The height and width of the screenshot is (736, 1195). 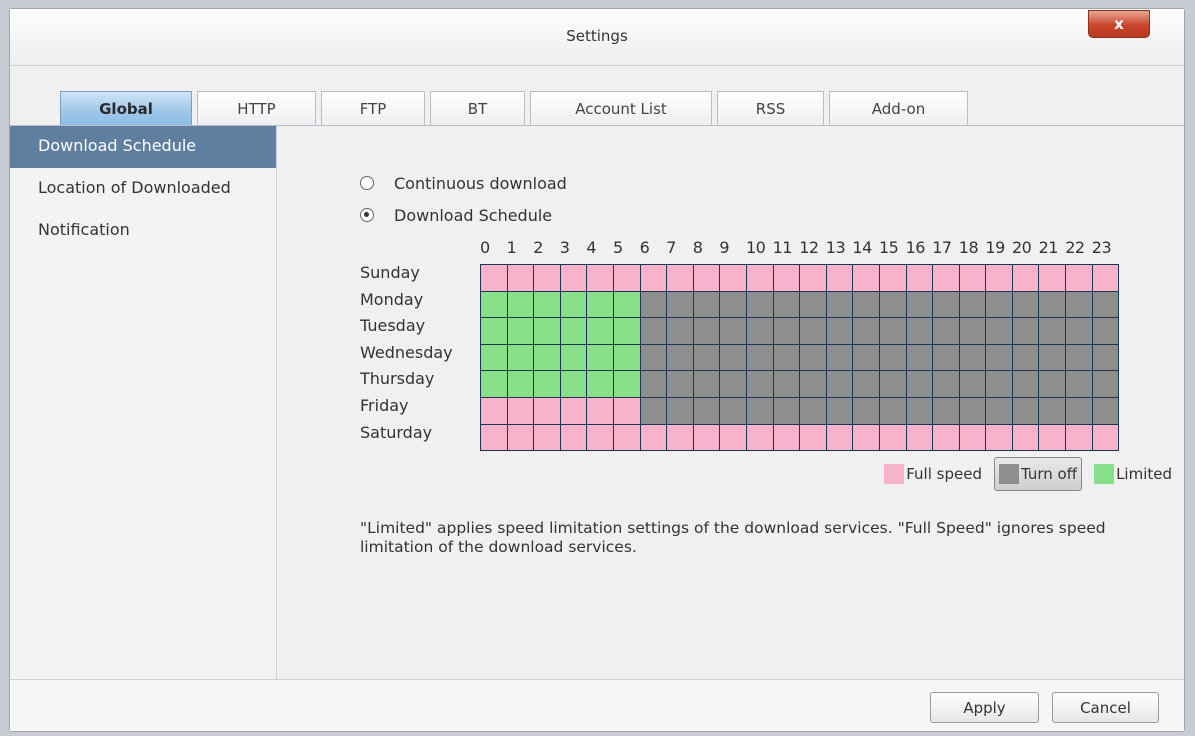 I want to click on legend-full-speed: Full speed, so click(x=933, y=474).